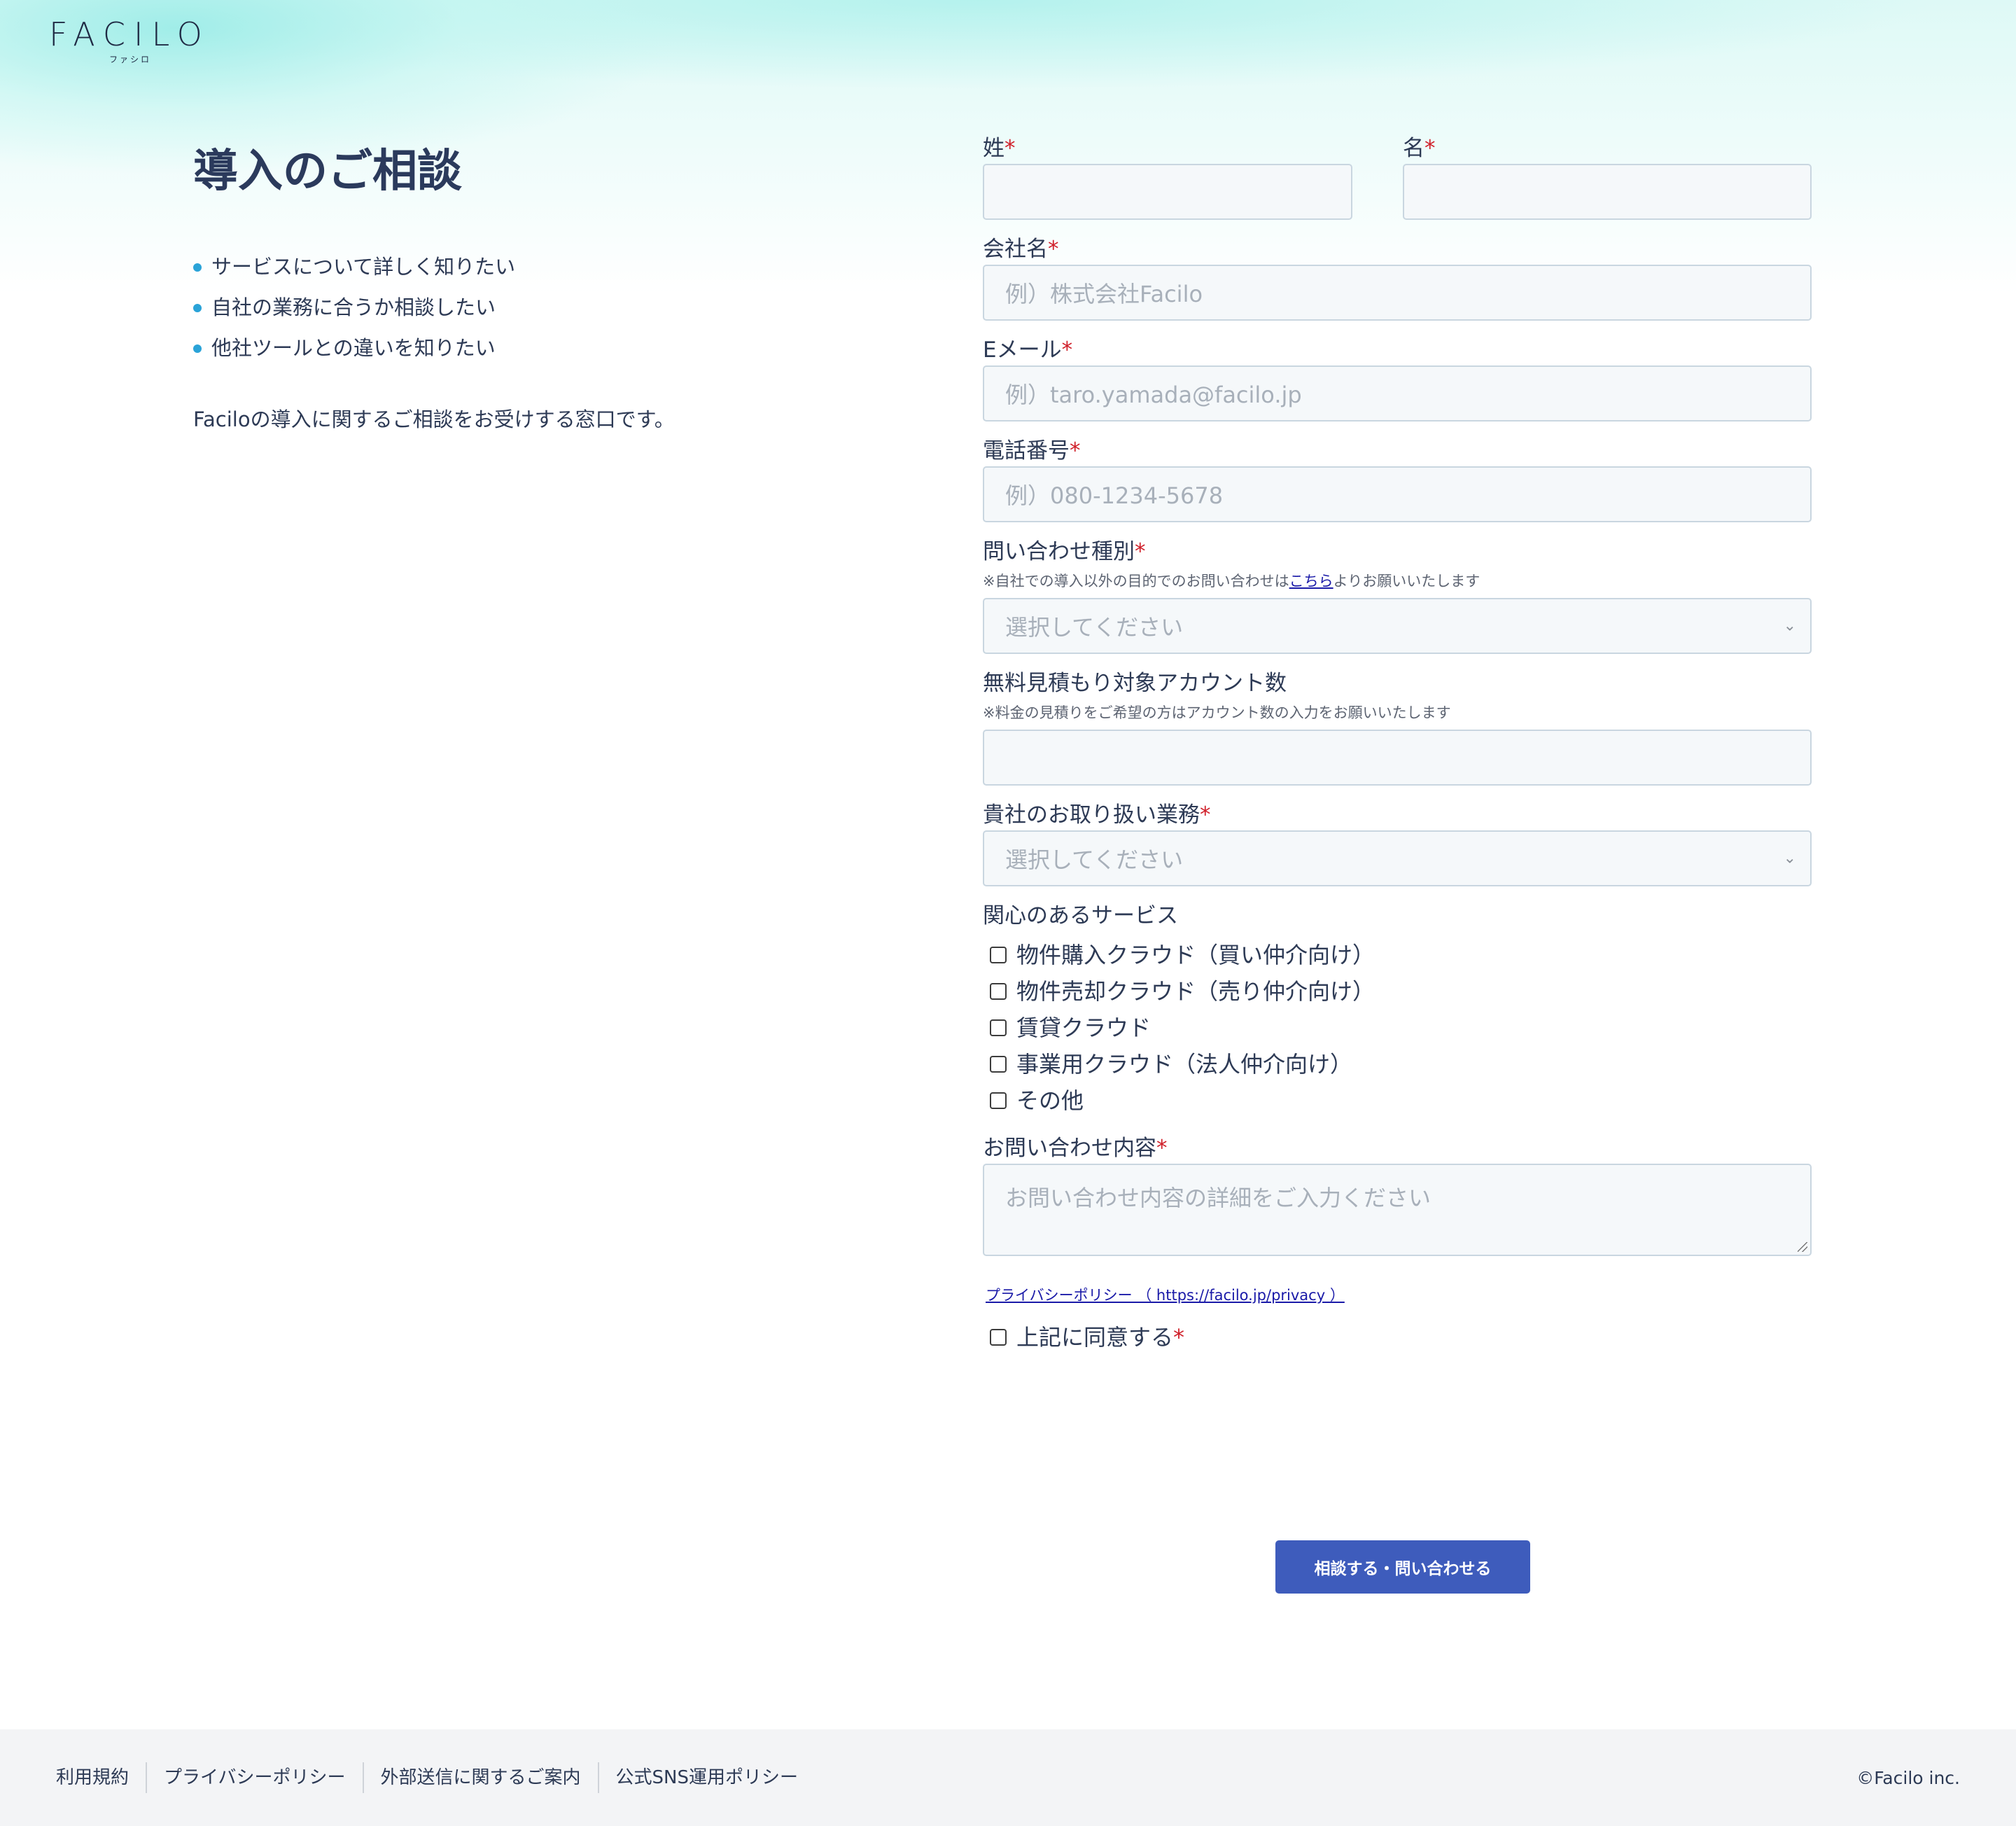 The height and width of the screenshot is (1826, 2016). Describe the element at coordinates (1165, 1295) in the screenshot. I see `privacy-policy-link: プライバシーポリシー （ https://facilo.jp/privacy ）` at that location.